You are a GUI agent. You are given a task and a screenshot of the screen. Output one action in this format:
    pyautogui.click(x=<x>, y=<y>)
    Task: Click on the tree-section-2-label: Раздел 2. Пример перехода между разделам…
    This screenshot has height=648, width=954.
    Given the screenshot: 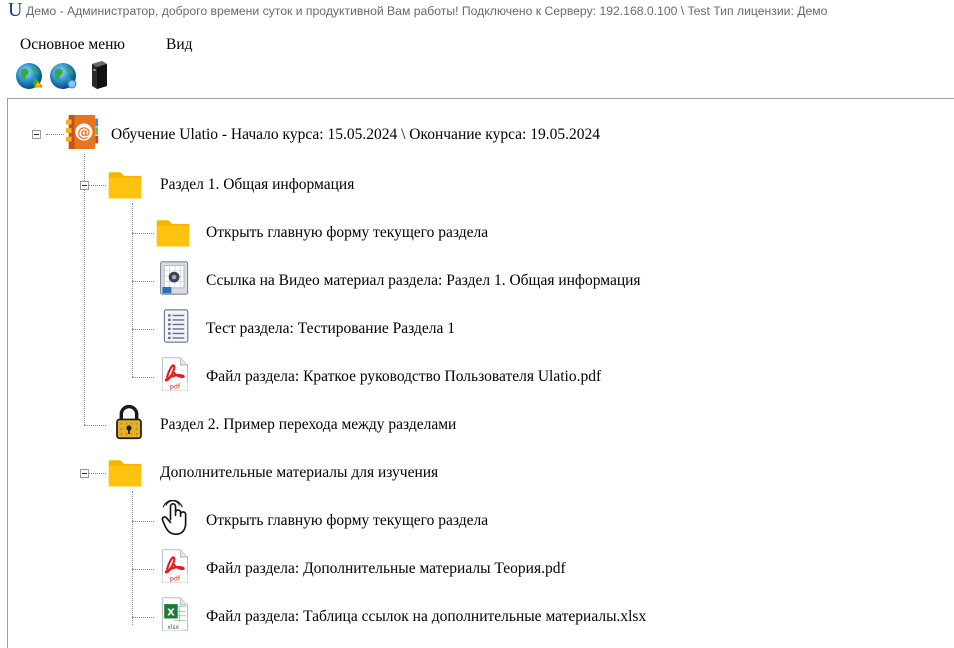 What is the action you would take?
    pyautogui.click(x=308, y=424)
    